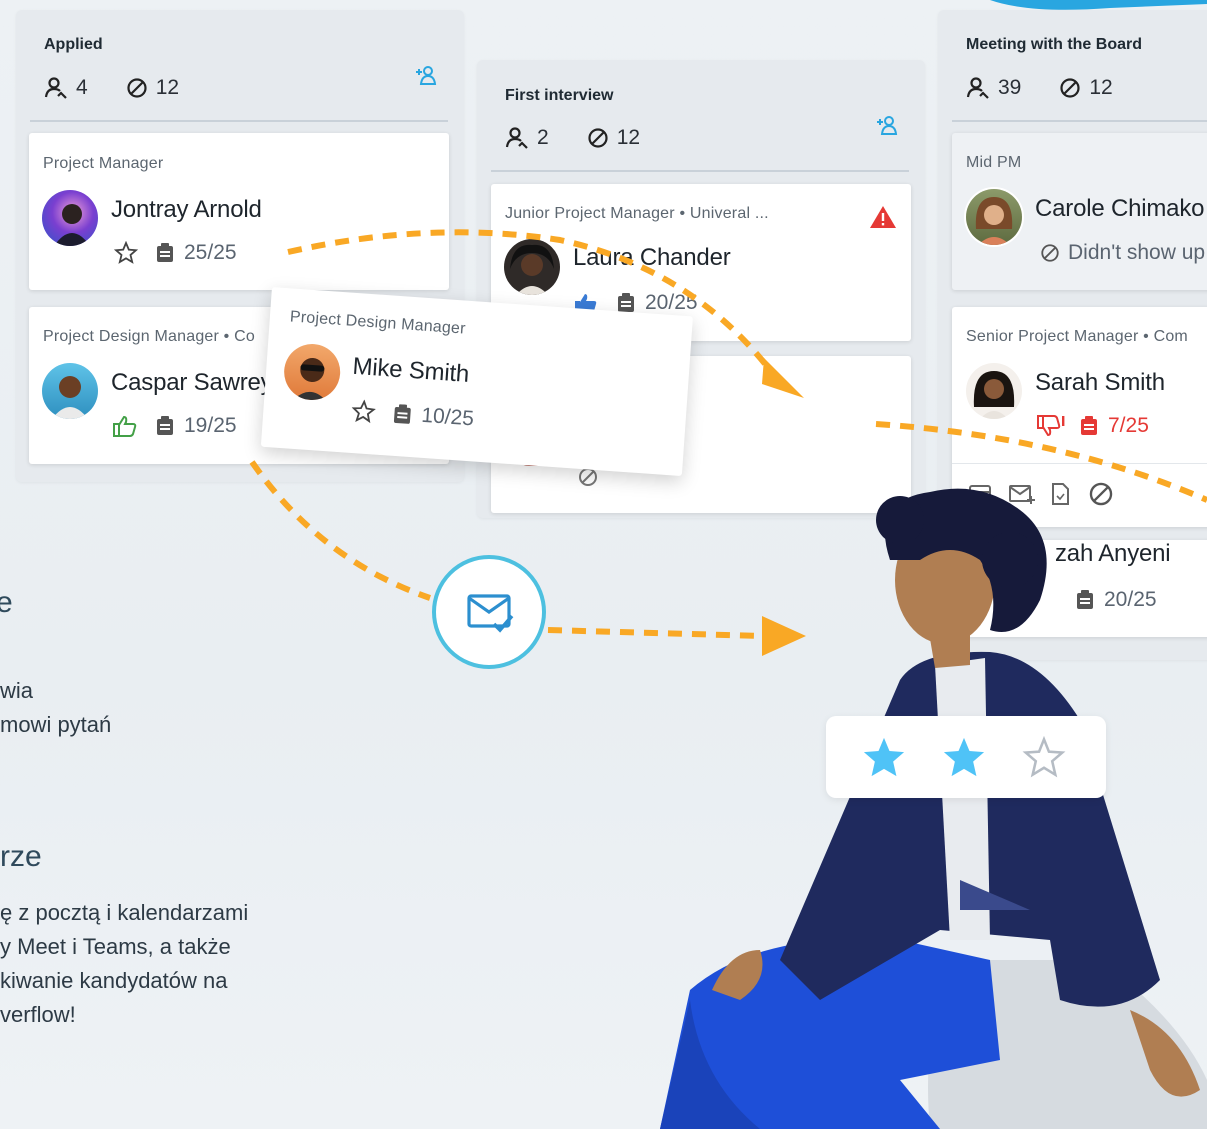  I want to click on dragged-candidate-card: Project Design Manager Mike Smith 10/25, so click(476, 382).